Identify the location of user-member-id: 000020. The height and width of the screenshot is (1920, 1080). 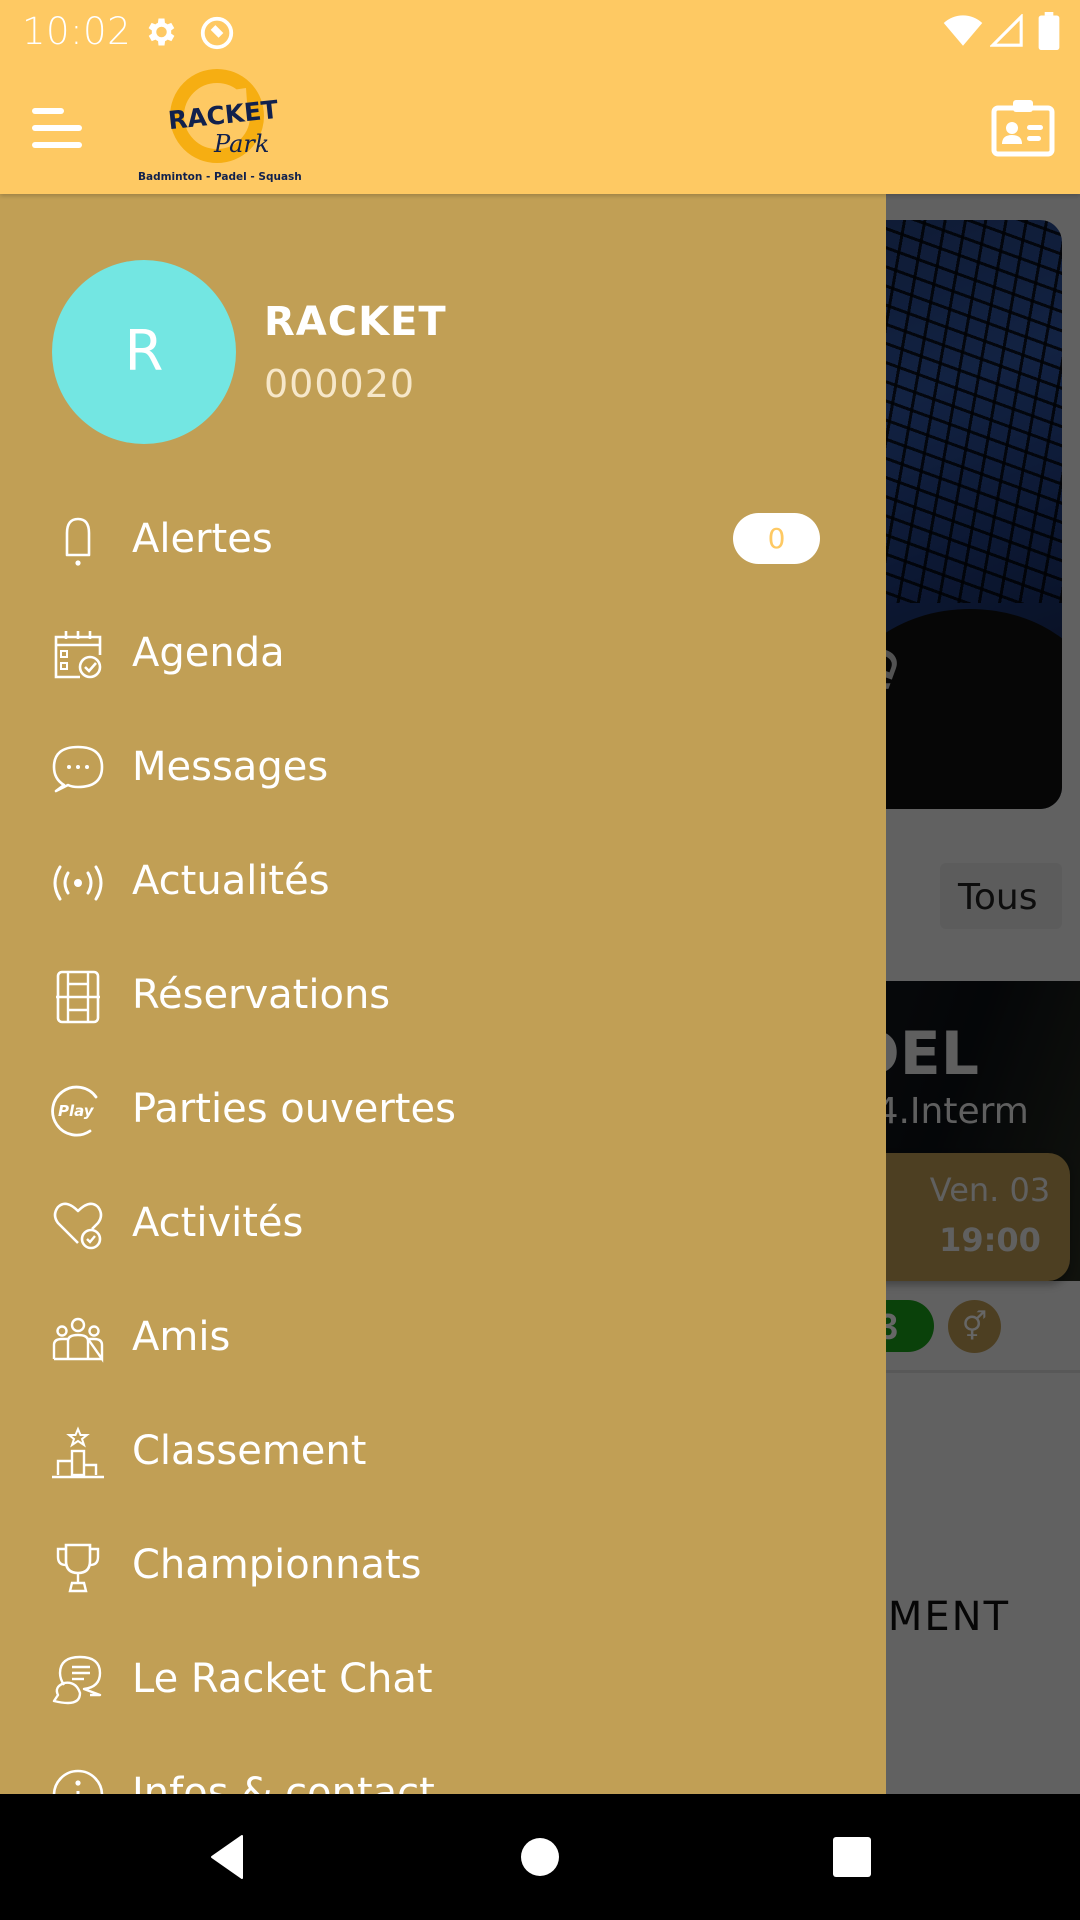
(340, 384).